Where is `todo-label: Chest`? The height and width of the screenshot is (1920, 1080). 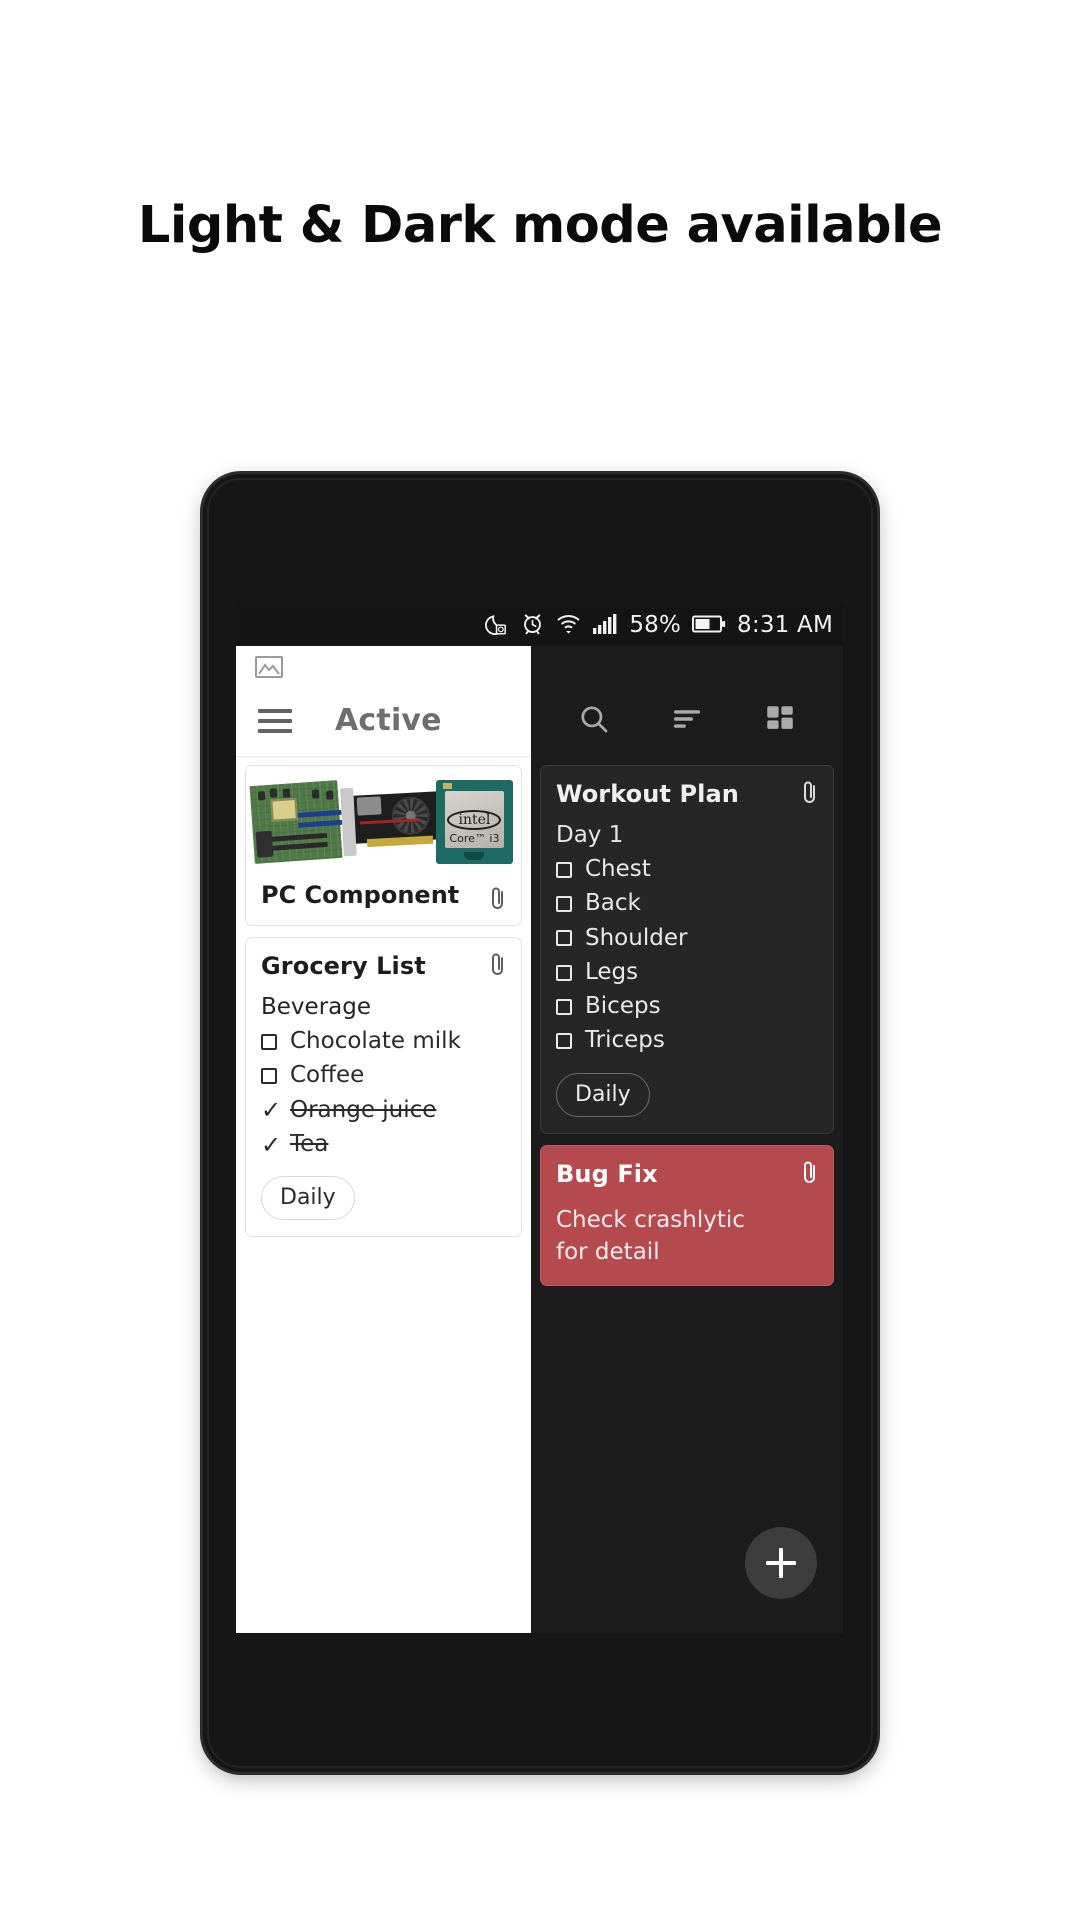
todo-label: Chest is located at coordinates (618, 869).